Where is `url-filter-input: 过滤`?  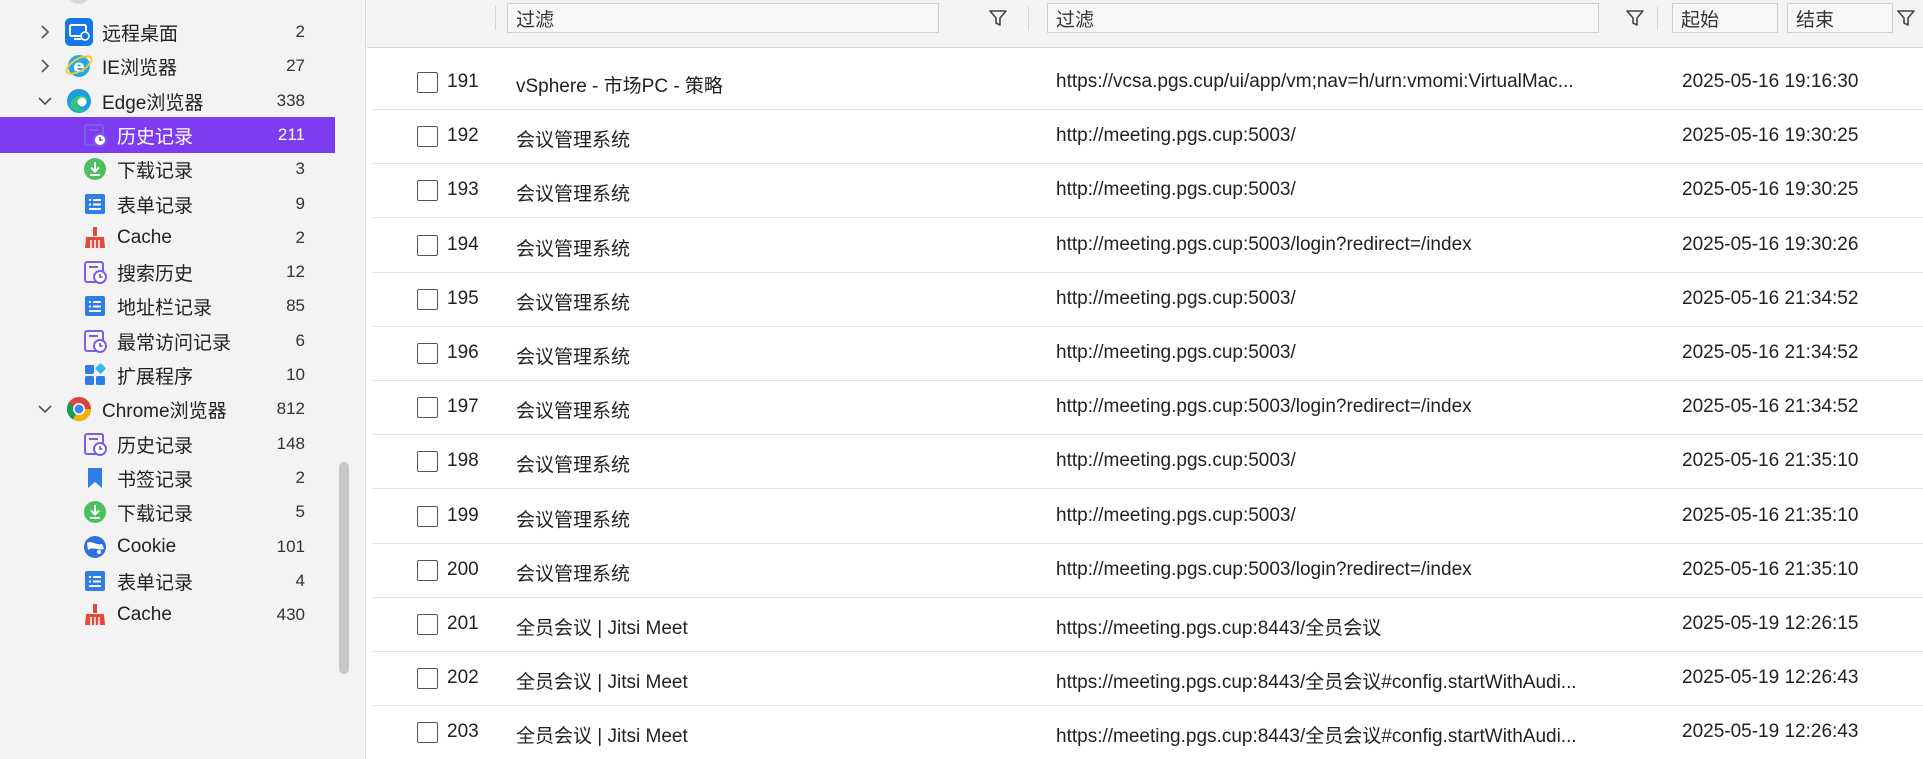 url-filter-input: 过滤 is located at coordinates (1323, 18).